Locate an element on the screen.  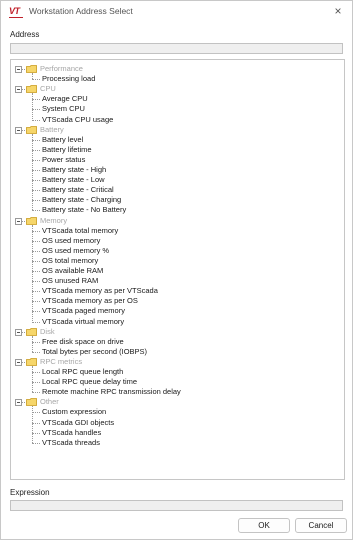
tree-item: Battery state - Critical is located at coordinates (78, 190).